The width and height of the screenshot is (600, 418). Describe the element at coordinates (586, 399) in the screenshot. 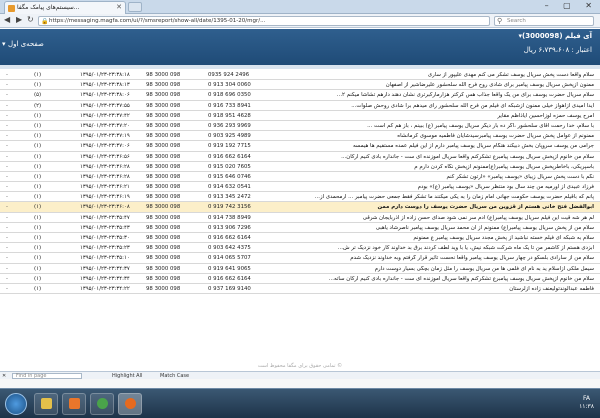

I see `tray-language: FA` at that location.